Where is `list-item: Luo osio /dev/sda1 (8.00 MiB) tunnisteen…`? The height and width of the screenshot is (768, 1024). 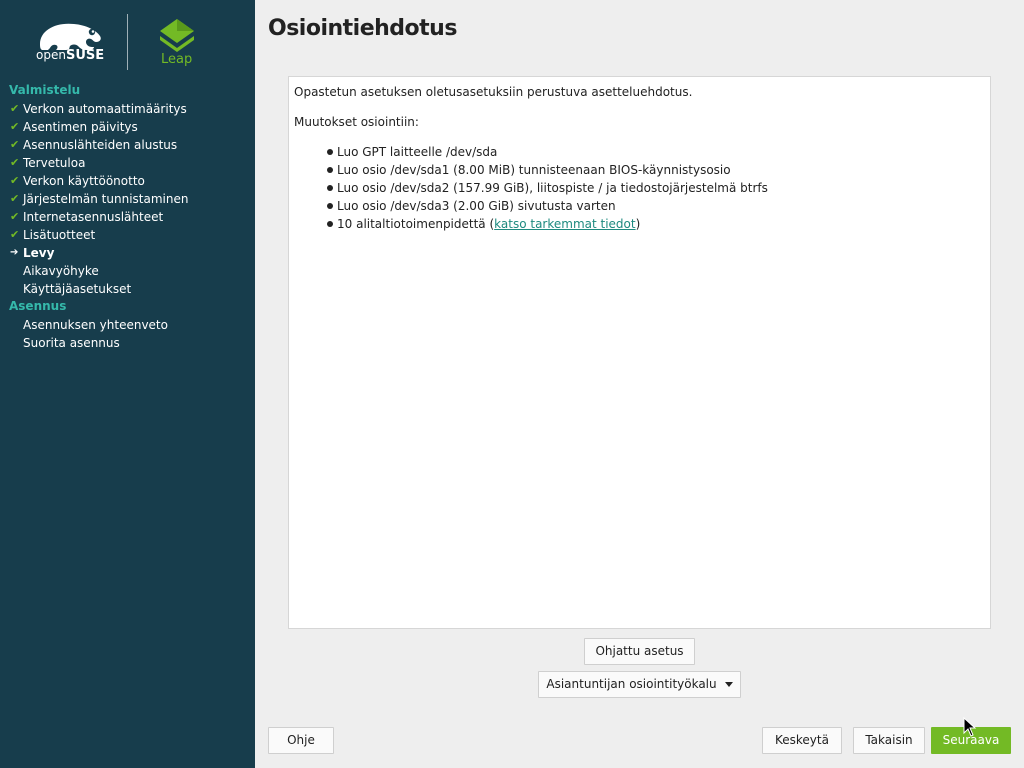
list-item: Luo osio /dev/sda1 (8.00 MiB) tunnisteen… is located at coordinates (655, 170).